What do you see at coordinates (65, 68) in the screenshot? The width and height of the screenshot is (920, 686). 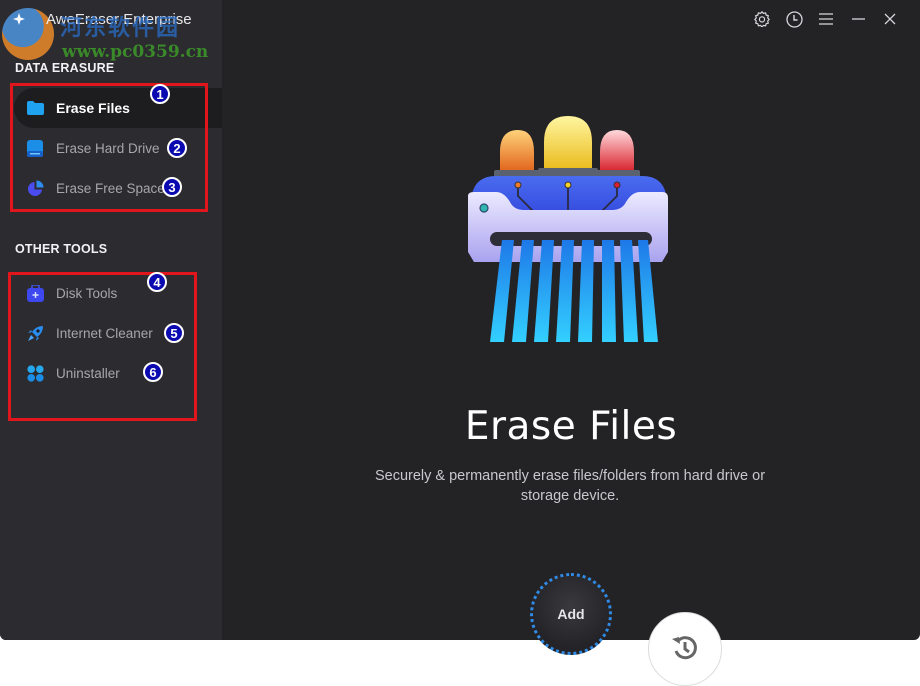 I see `section-label-data-erasure: DATA ERASURE` at bounding box center [65, 68].